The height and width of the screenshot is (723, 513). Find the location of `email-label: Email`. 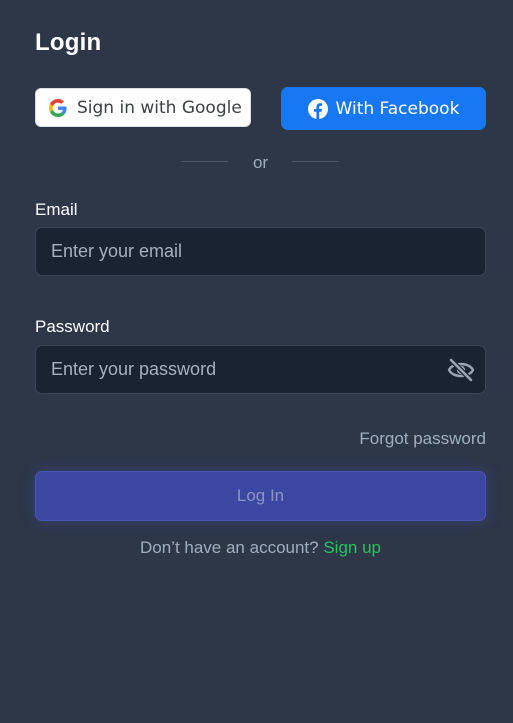

email-label: Email is located at coordinates (56, 209).